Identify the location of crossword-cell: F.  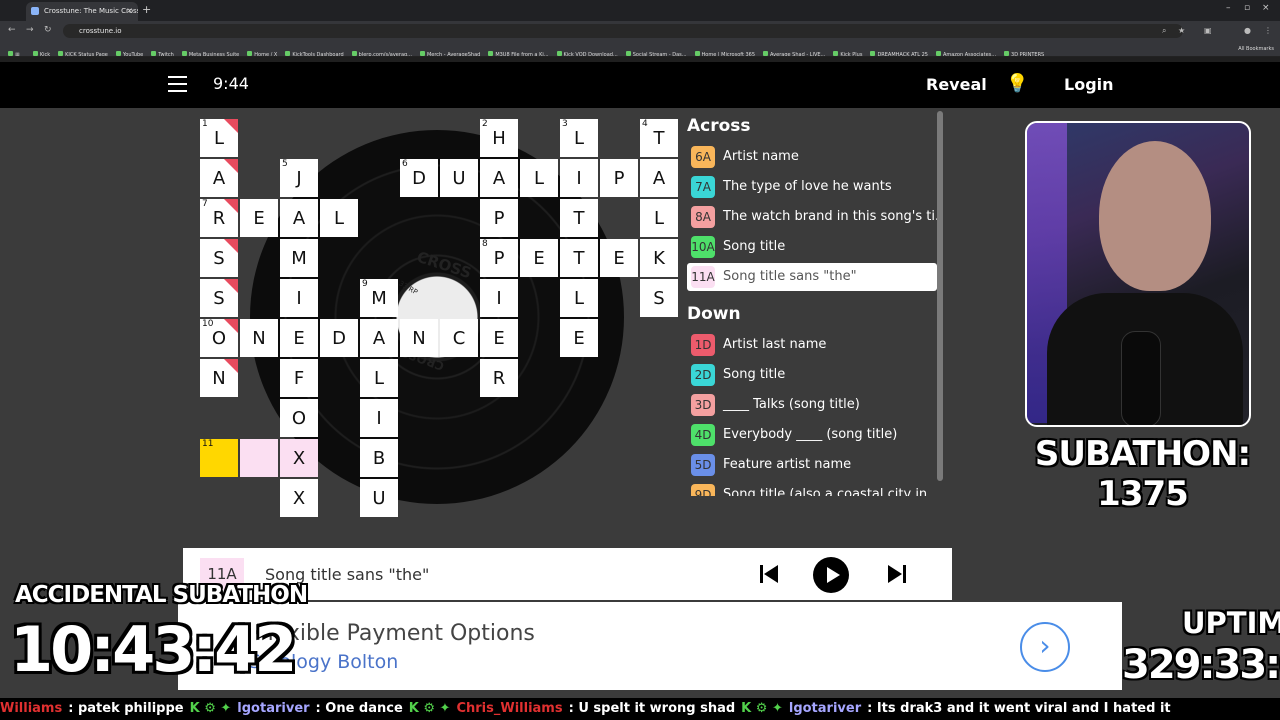
(299, 378).